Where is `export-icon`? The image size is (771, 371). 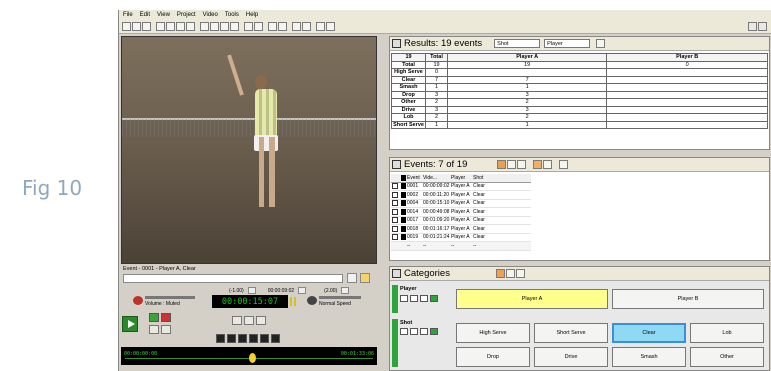 export-icon is located at coordinates (512, 164).